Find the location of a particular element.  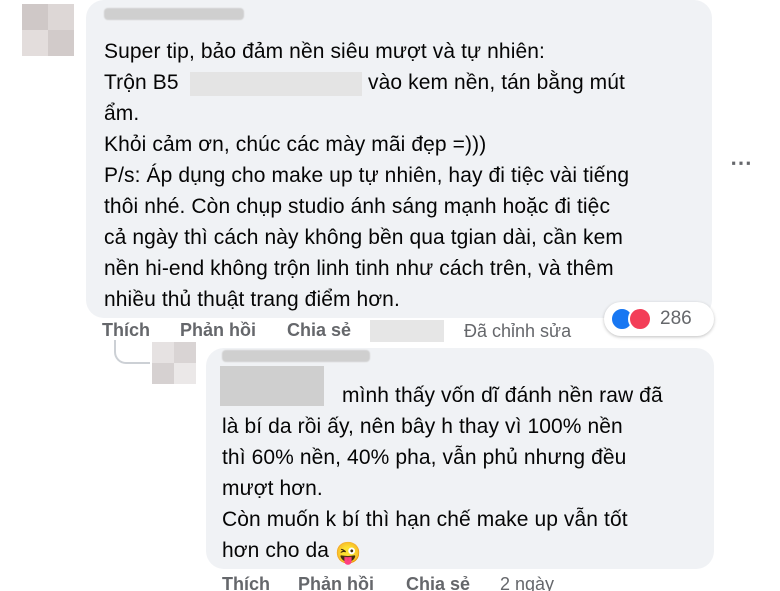

love-reaction-icon is located at coordinates (640, 319).